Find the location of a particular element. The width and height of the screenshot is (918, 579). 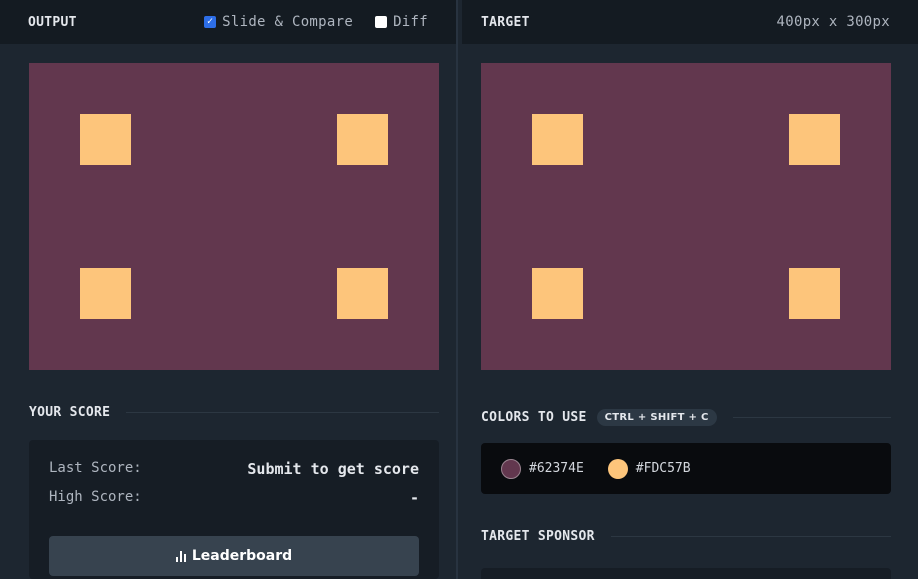

colors-to-use-title: COLORS TO USE is located at coordinates (534, 417).